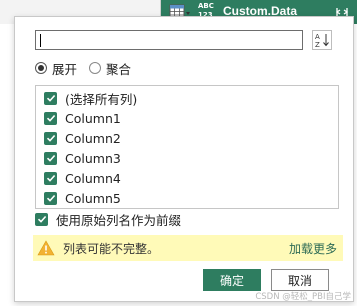  What do you see at coordinates (93, 118) in the screenshot?
I see `list-item-label: Column1` at bounding box center [93, 118].